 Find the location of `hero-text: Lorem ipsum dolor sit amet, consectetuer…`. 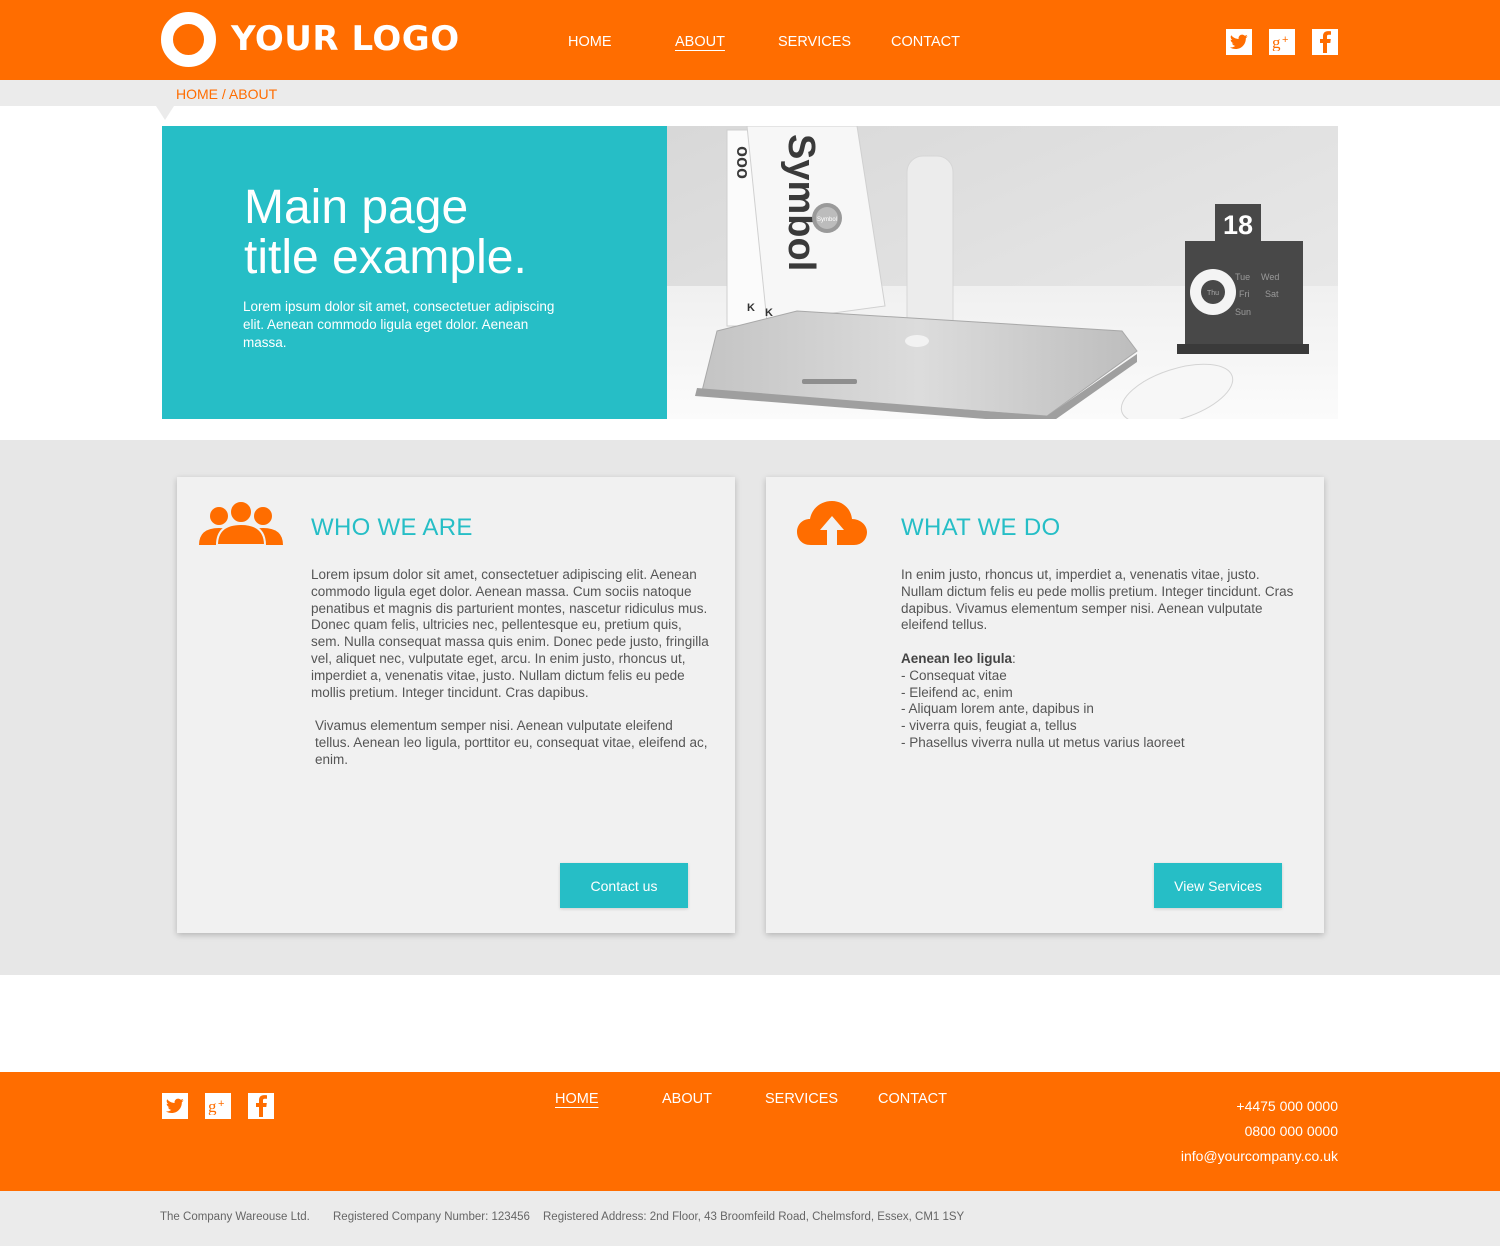

hero-text: Lorem ipsum dolor sit amet, consectetuer… is located at coordinates (399, 324).